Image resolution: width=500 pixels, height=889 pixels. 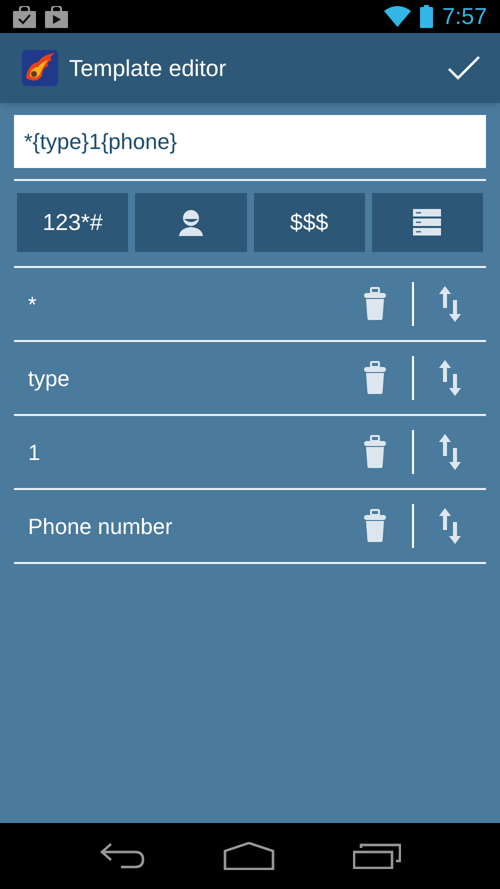 I want to click on window-title: Template editor, so click(x=147, y=68).